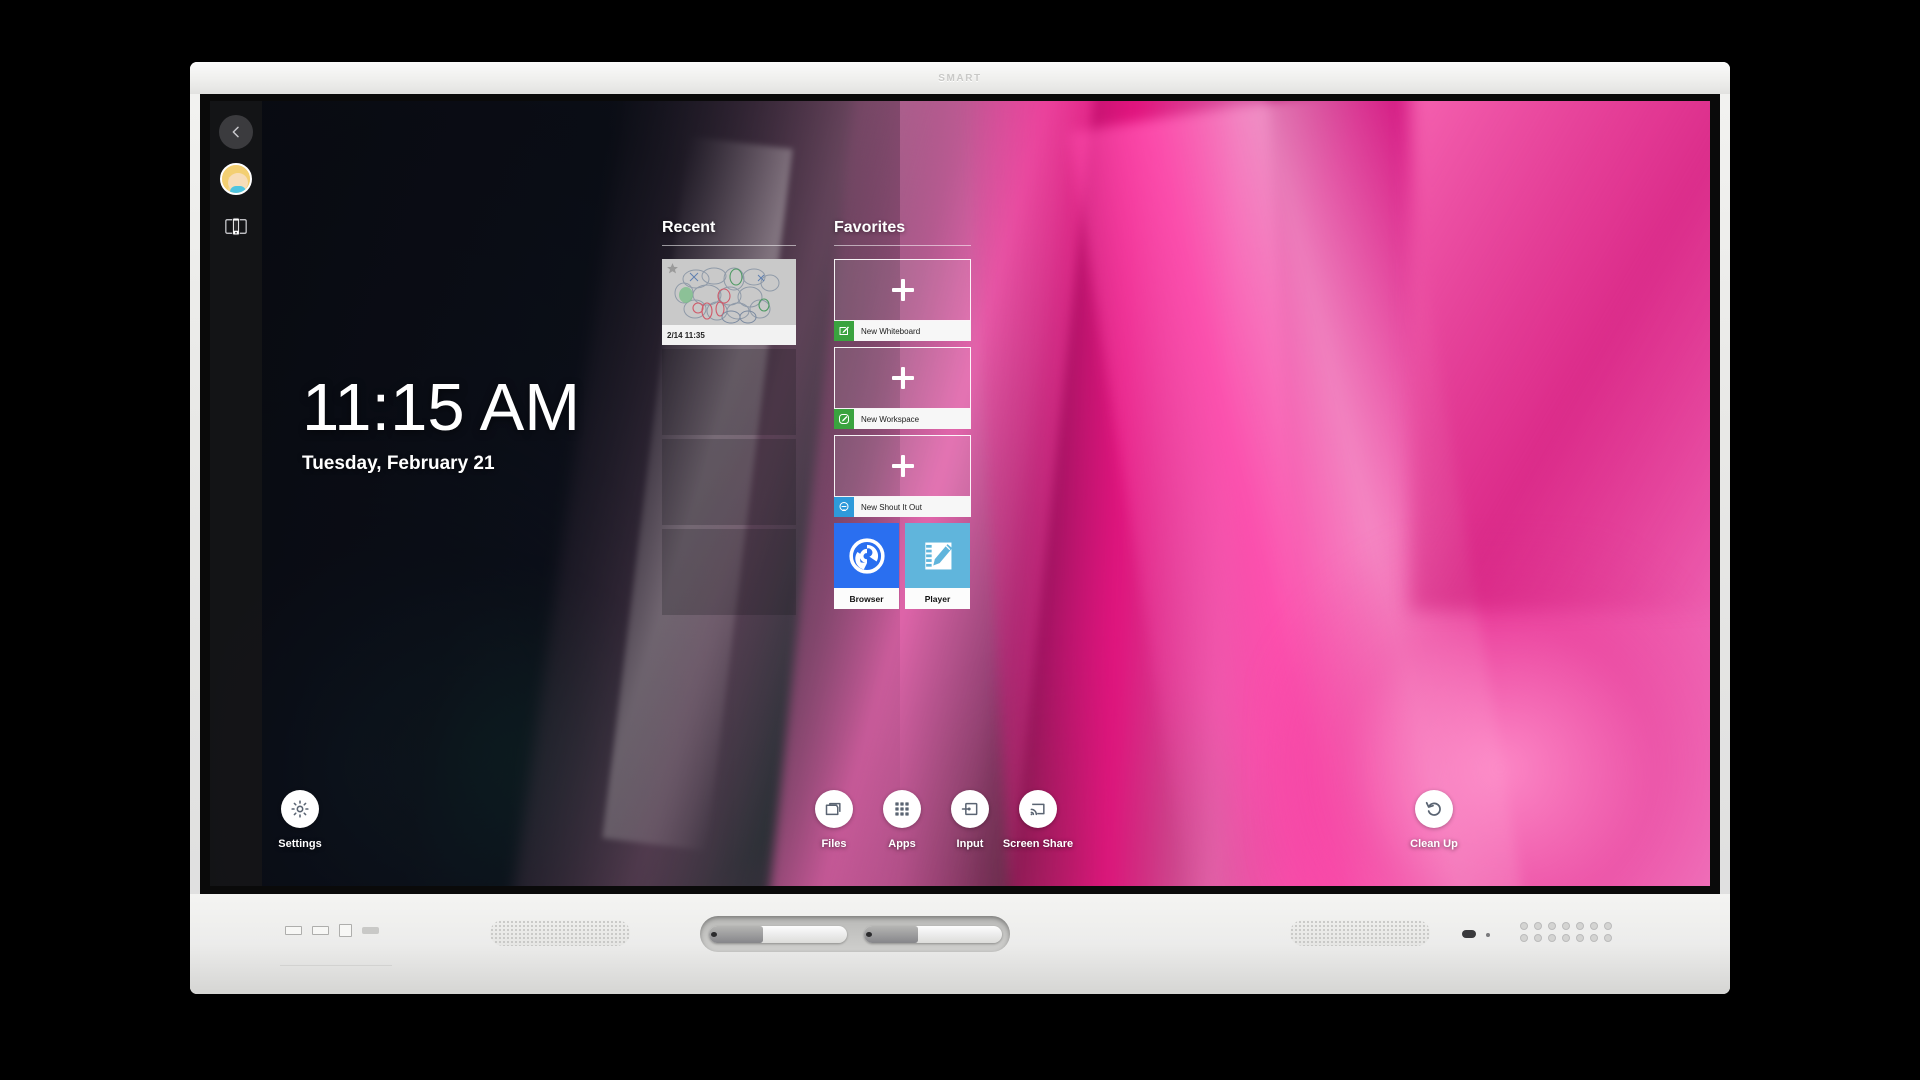  I want to click on new-whiteboard-label: New Whiteboard, so click(891, 331).